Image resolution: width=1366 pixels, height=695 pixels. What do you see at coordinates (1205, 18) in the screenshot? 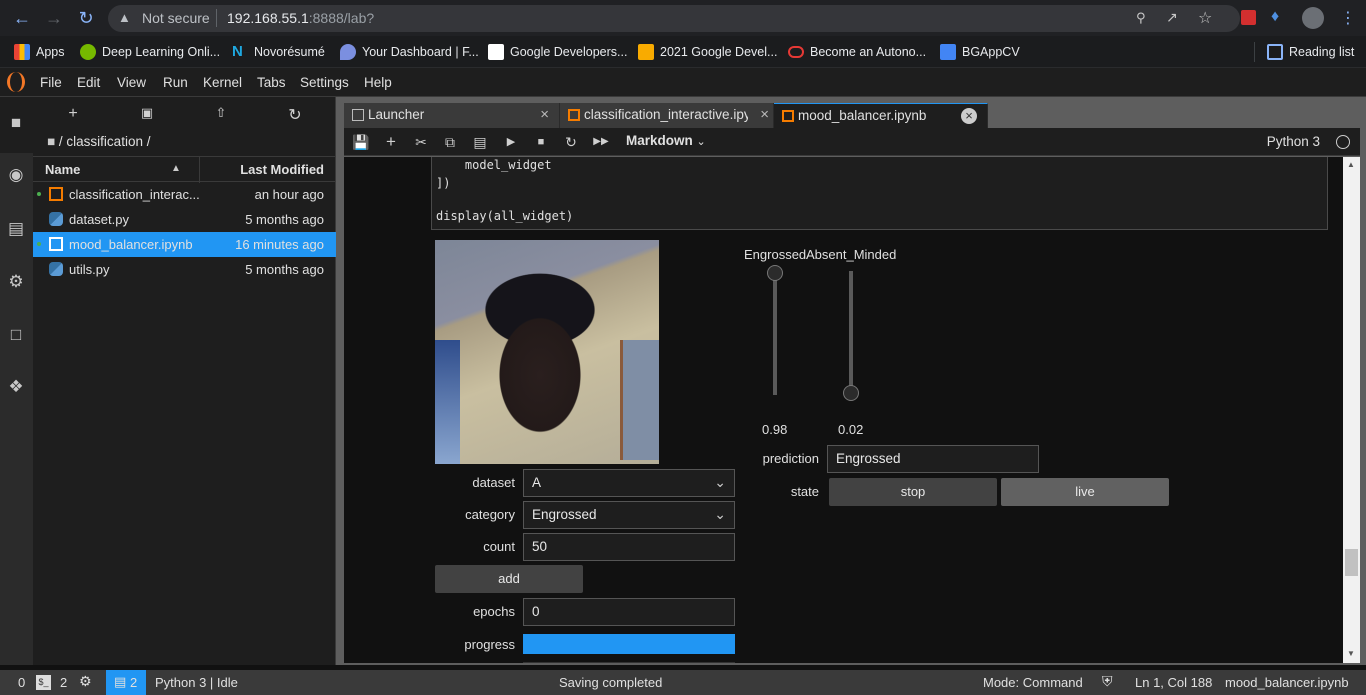
I see `star-icon: ☆` at bounding box center [1205, 18].